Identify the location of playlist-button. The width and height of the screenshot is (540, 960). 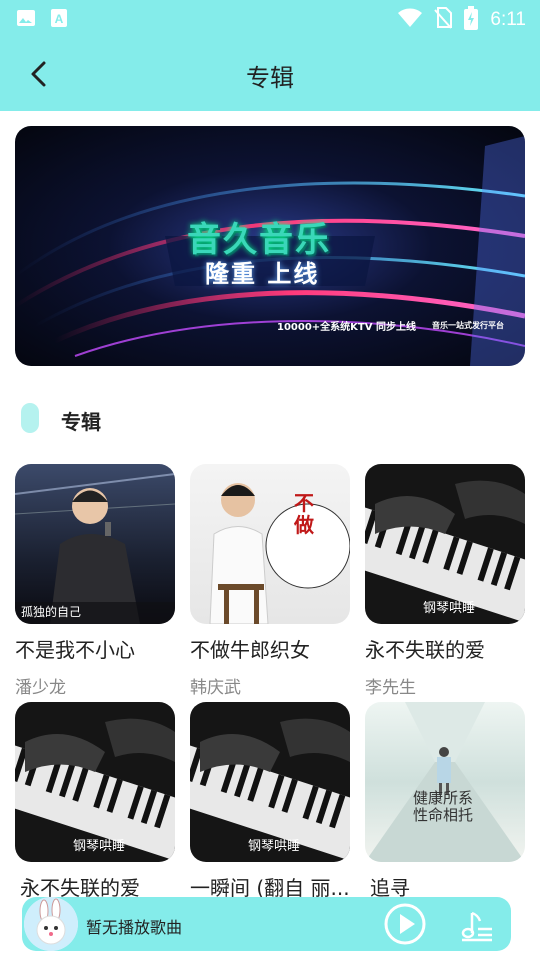
(477, 925).